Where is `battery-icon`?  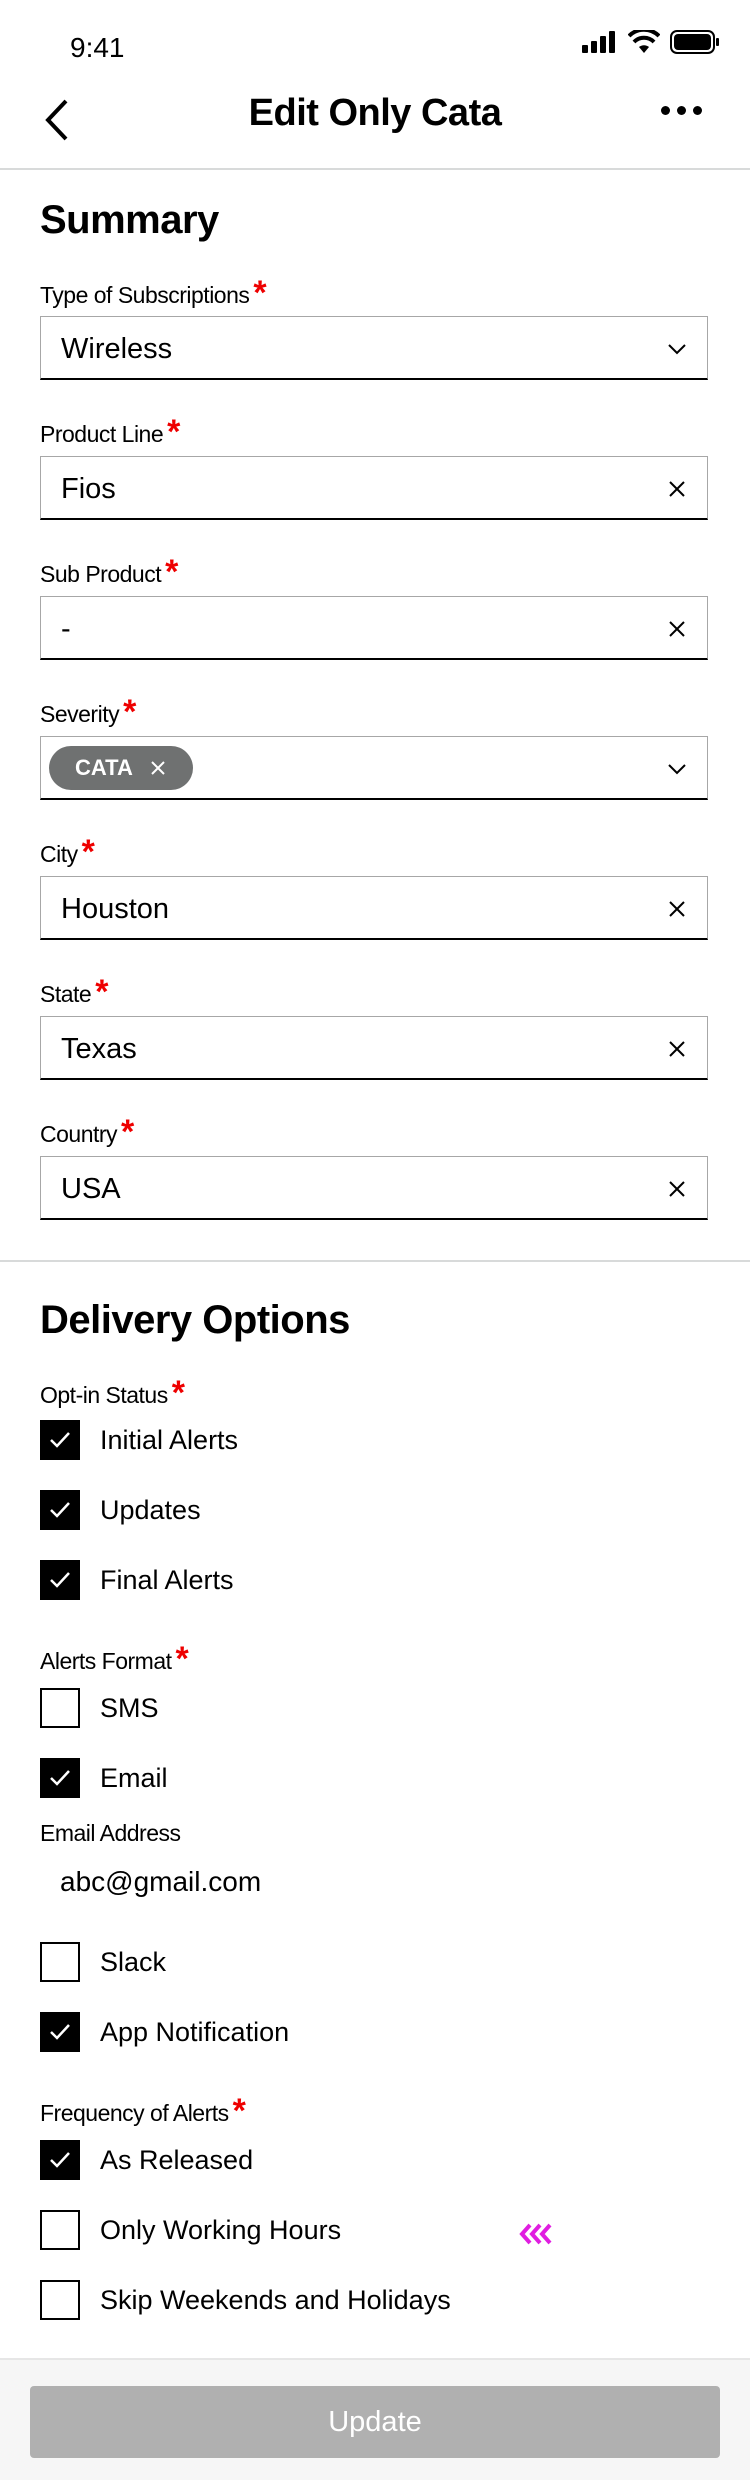
battery-icon is located at coordinates (694, 42).